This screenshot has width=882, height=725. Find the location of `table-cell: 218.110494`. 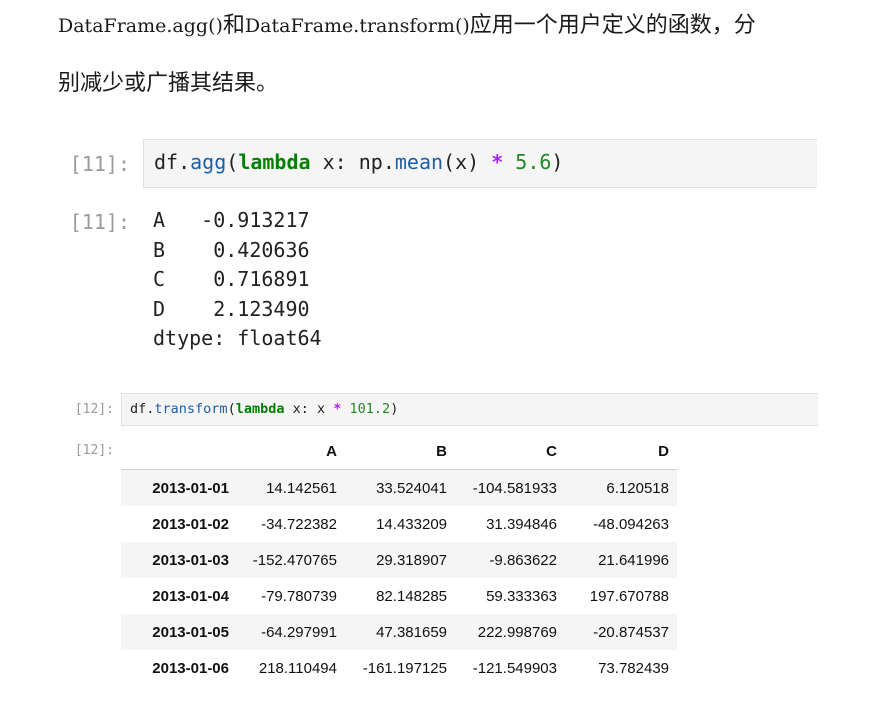

table-cell: 218.110494 is located at coordinates (297, 668).